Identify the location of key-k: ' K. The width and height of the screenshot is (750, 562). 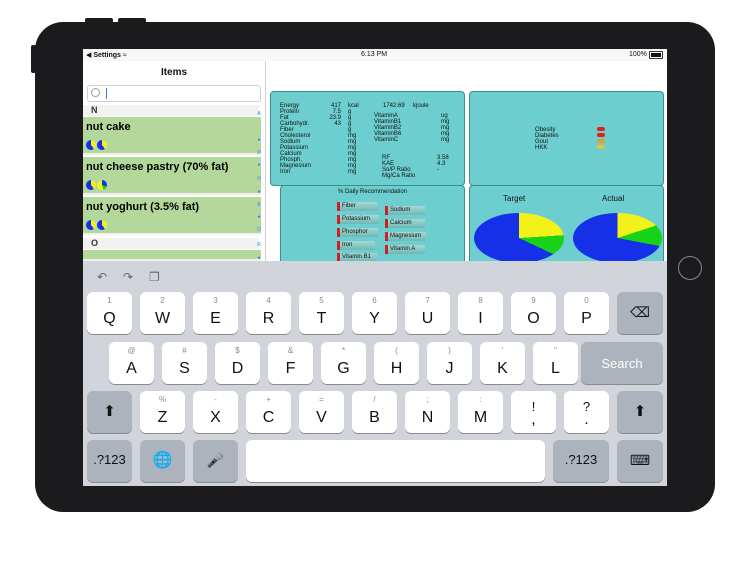
(502, 363).